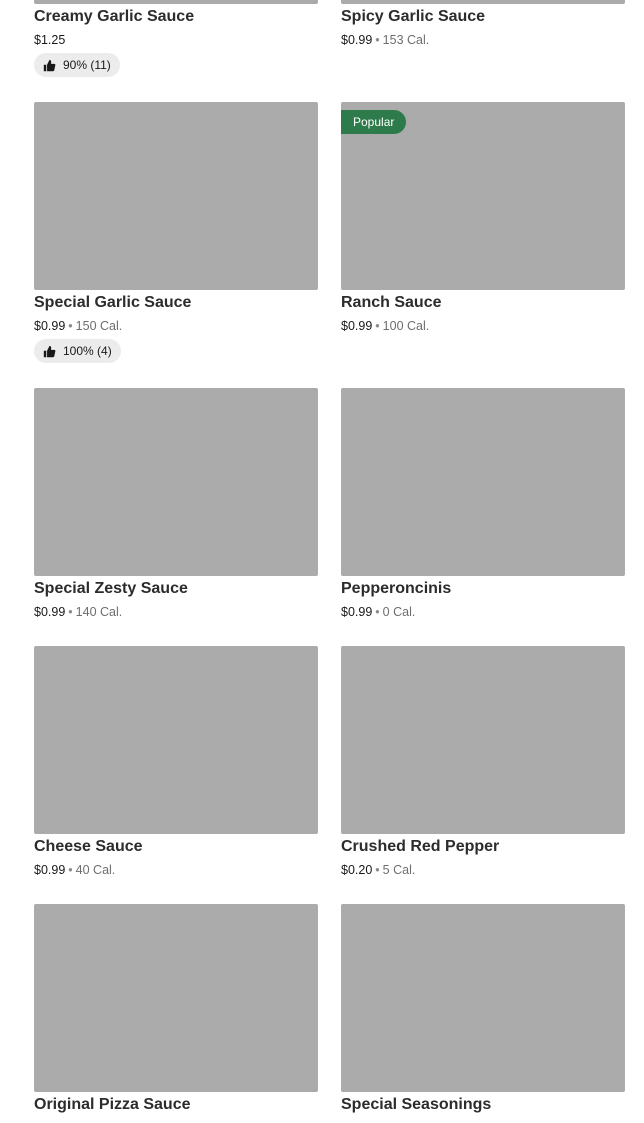  I want to click on menu-item-calories: 140 Cal., so click(99, 612).